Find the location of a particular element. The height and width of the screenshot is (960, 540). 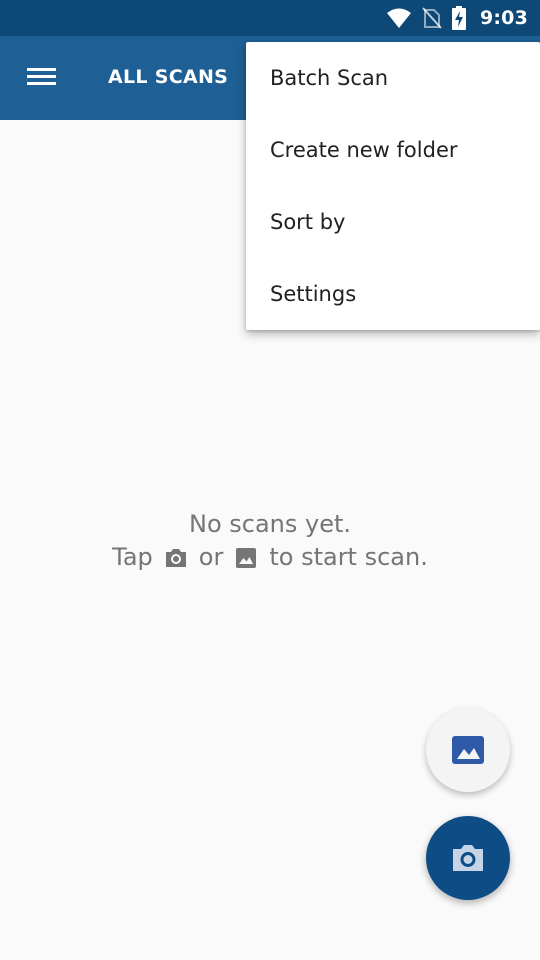

camera-fab-button is located at coordinates (468, 858).